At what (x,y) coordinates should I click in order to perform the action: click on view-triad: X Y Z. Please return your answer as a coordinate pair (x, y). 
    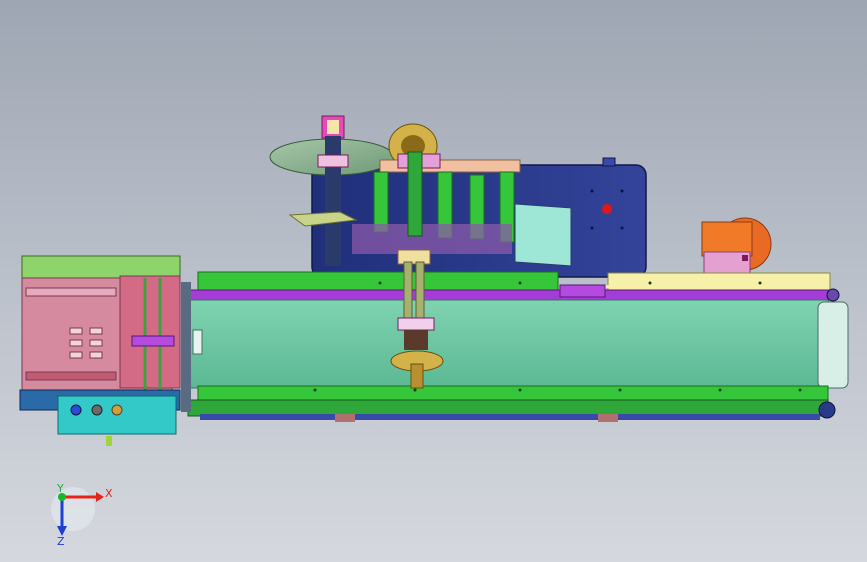
    Looking at the image, I should click on (82, 515).